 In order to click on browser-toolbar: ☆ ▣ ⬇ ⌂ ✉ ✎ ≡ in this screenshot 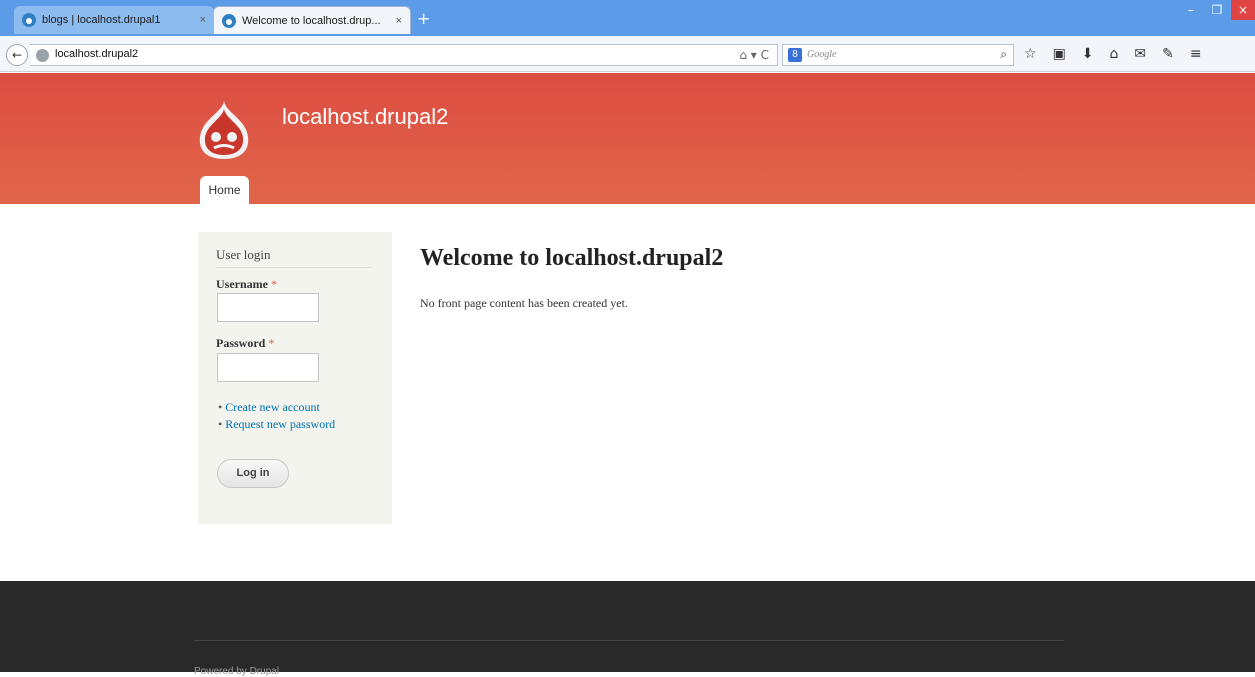, I will do `click(1113, 54)`.